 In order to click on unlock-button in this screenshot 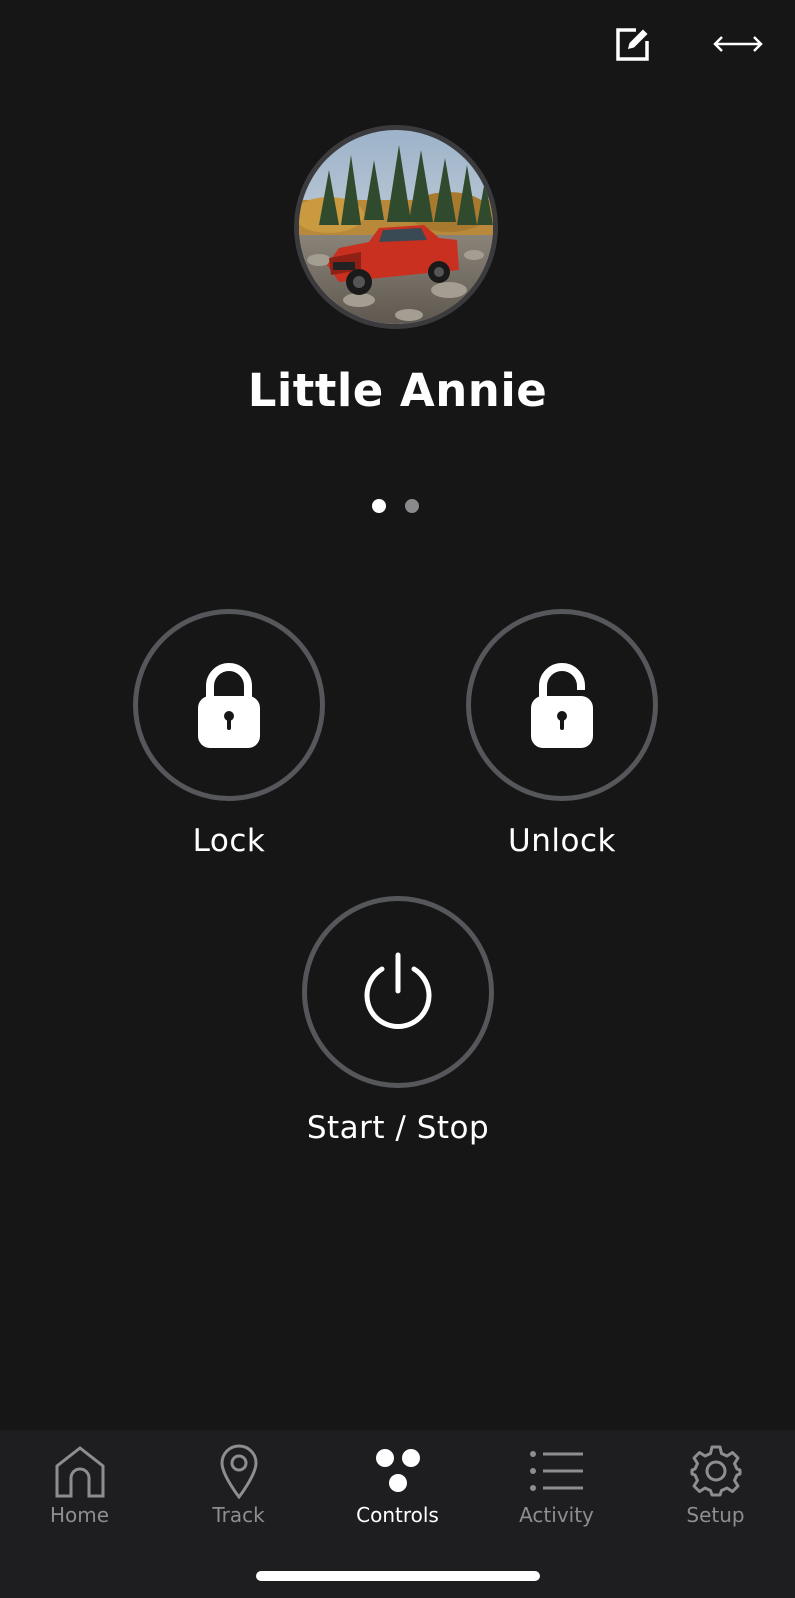, I will do `click(562, 705)`.